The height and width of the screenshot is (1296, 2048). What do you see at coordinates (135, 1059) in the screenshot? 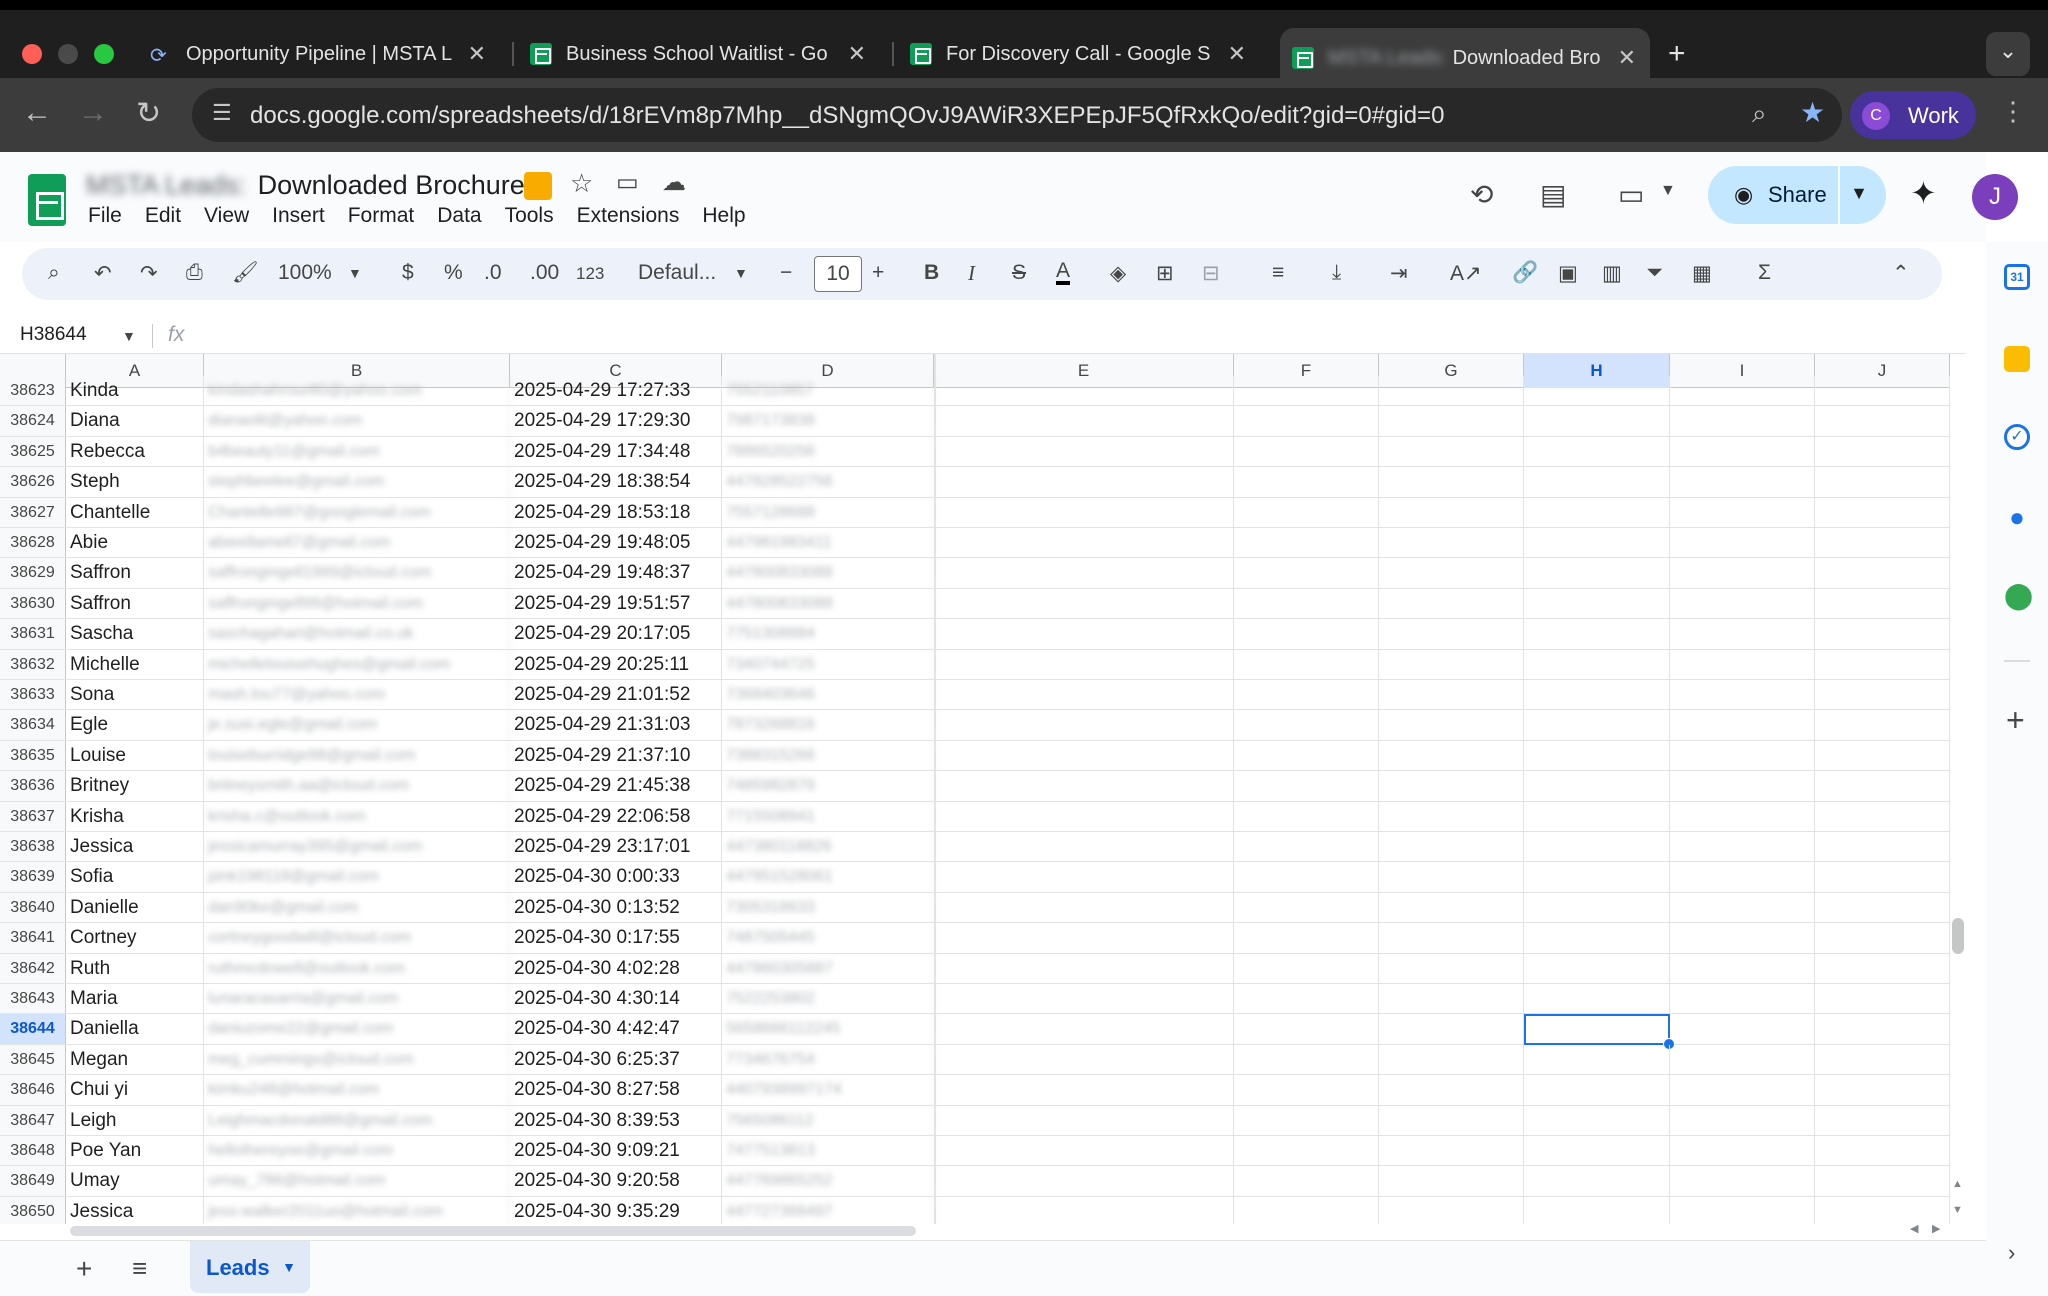
I see `cell-a: Megan` at bounding box center [135, 1059].